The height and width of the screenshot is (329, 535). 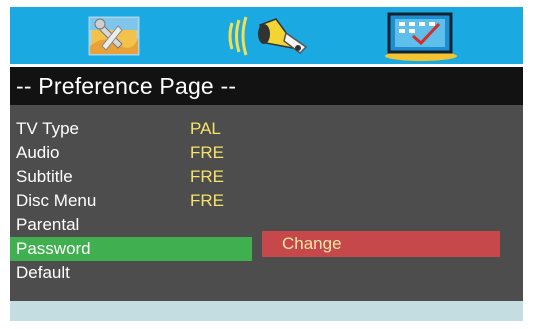 What do you see at coordinates (131, 249) in the screenshot?
I see `menu-item-password: Password` at bounding box center [131, 249].